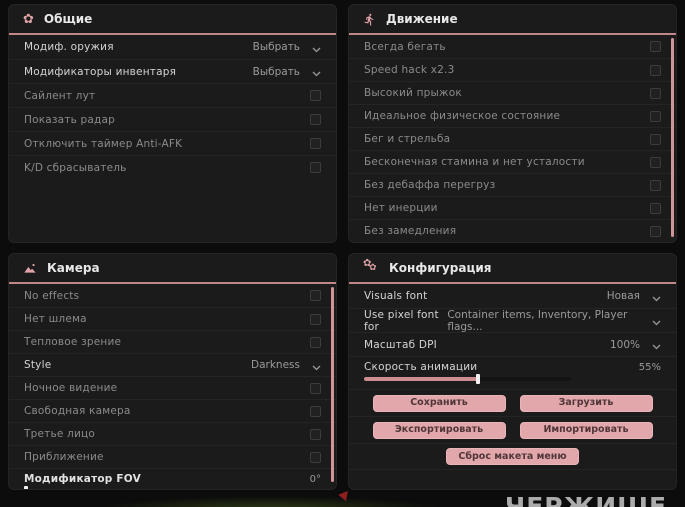  I want to click on row-always-run: Всегда бегать, so click(512, 46).